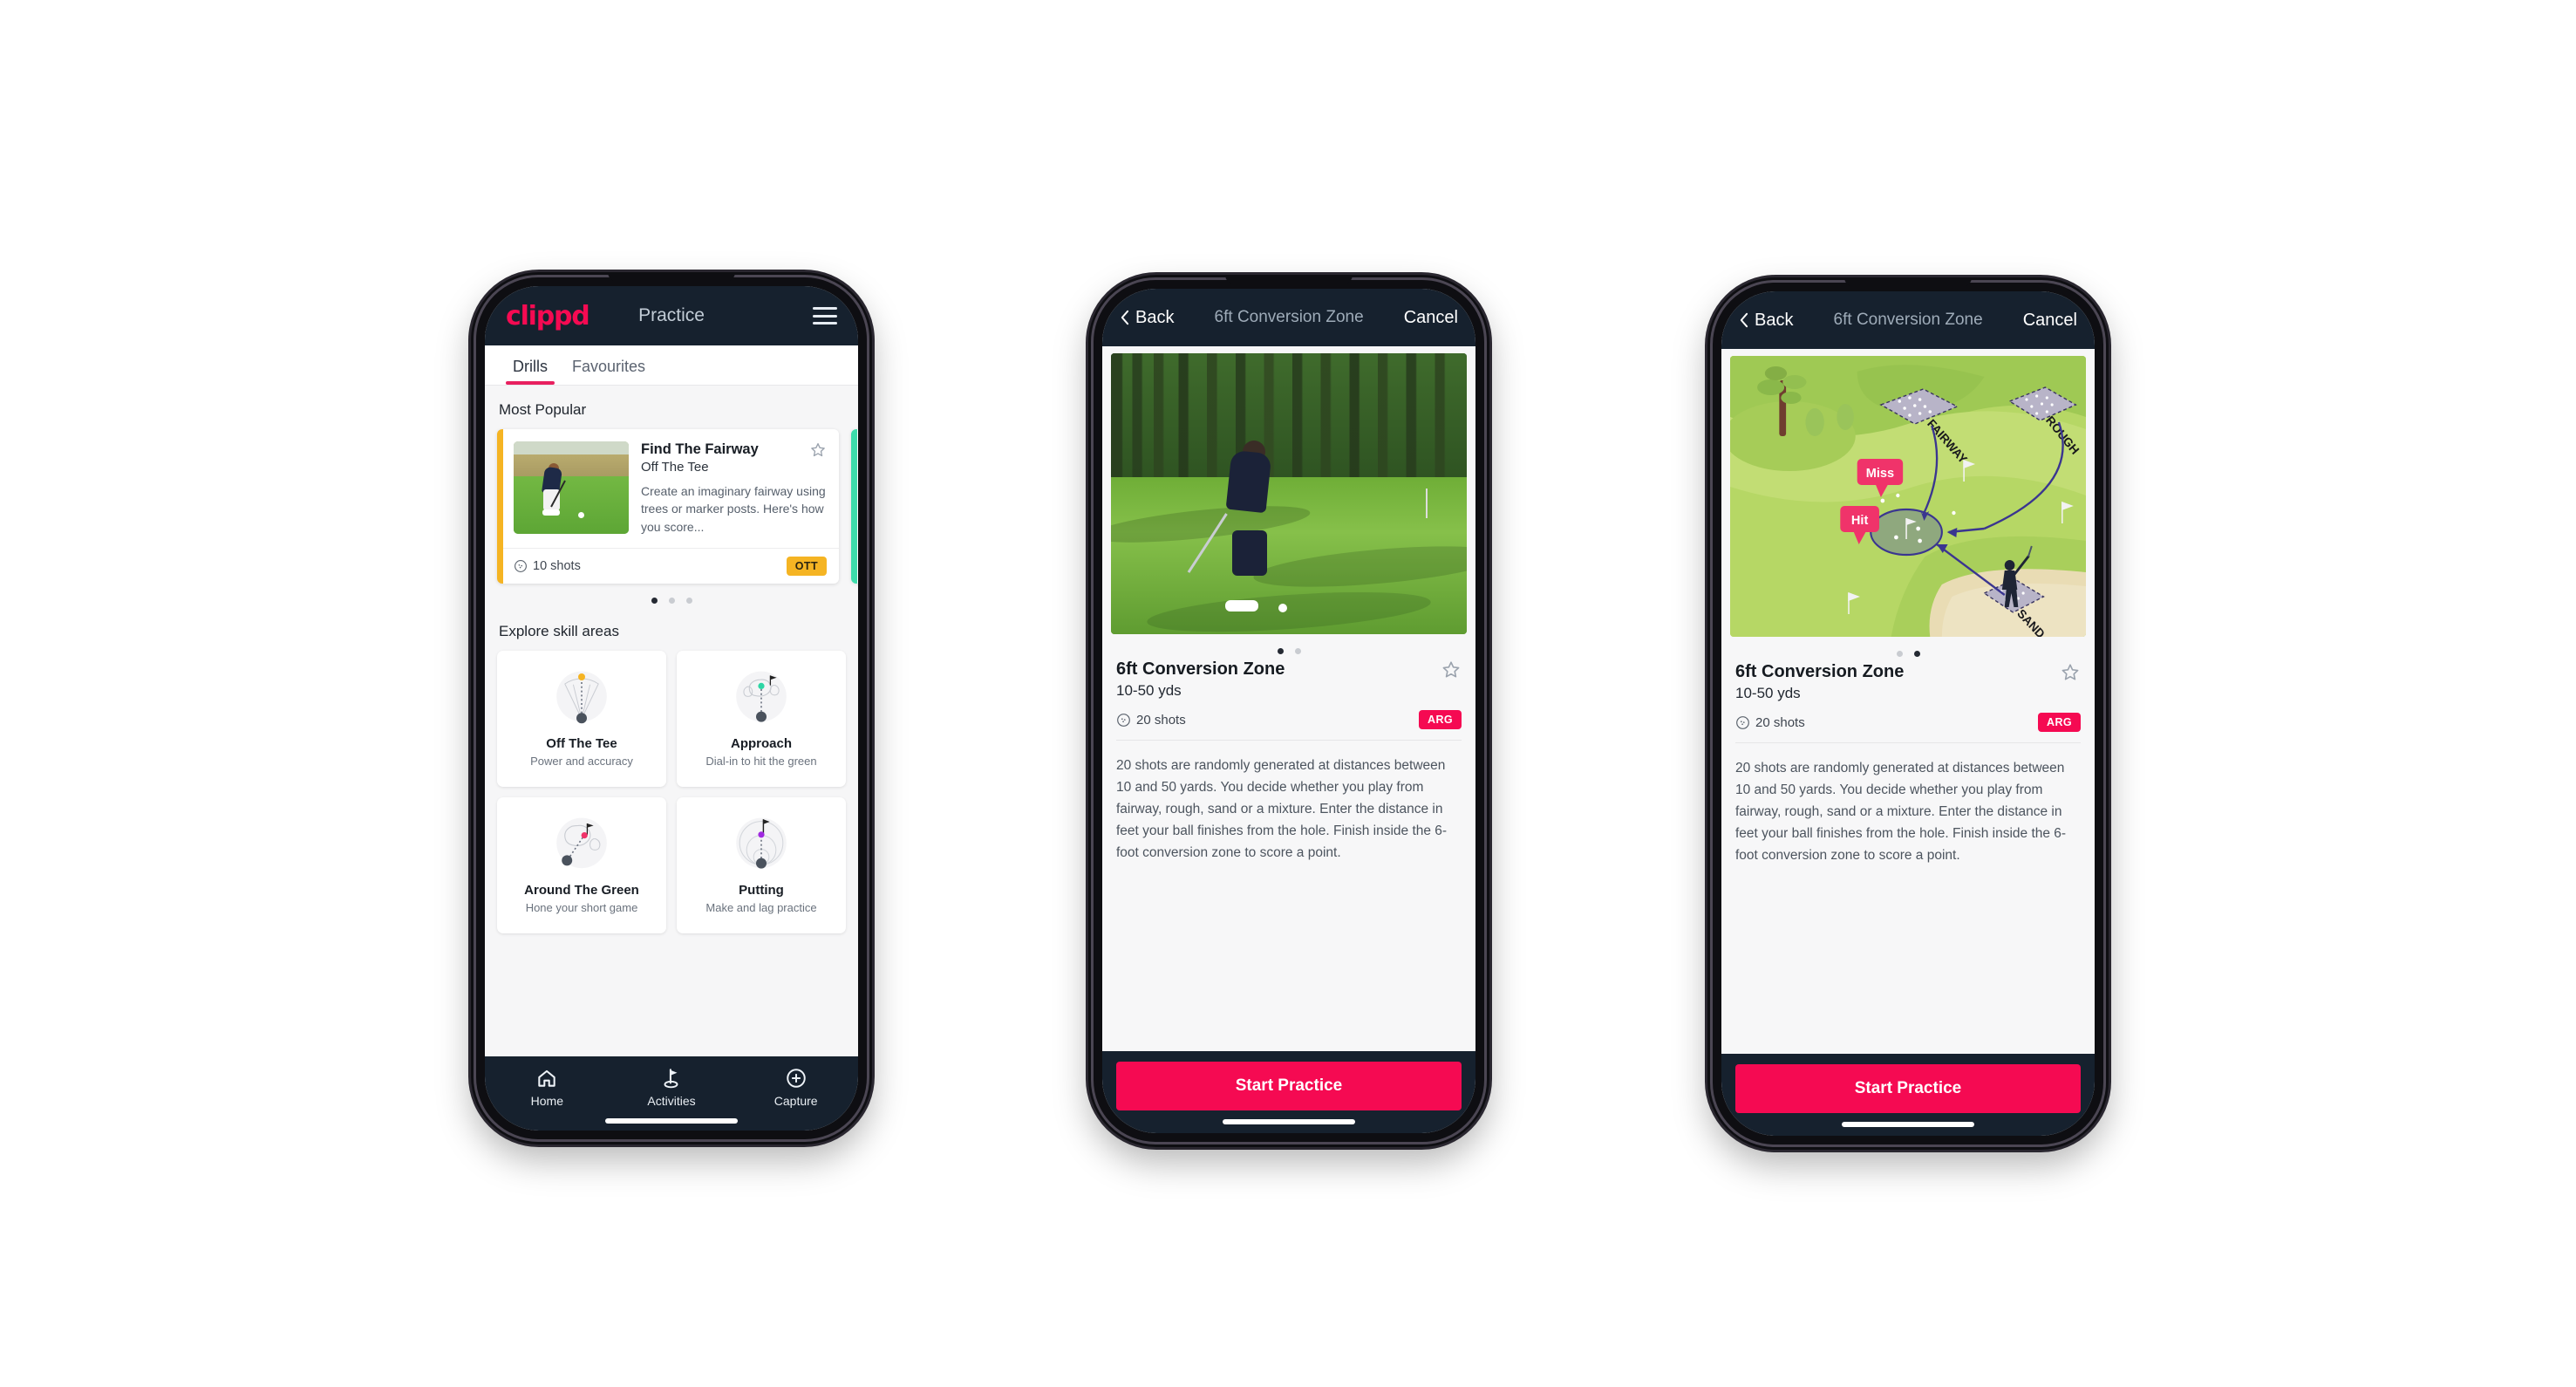 The width and height of the screenshot is (2576, 1387). What do you see at coordinates (559, 630) in the screenshot?
I see `section-title-explore-skill-areas: Explore skill areas` at bounding box center [559, 630].